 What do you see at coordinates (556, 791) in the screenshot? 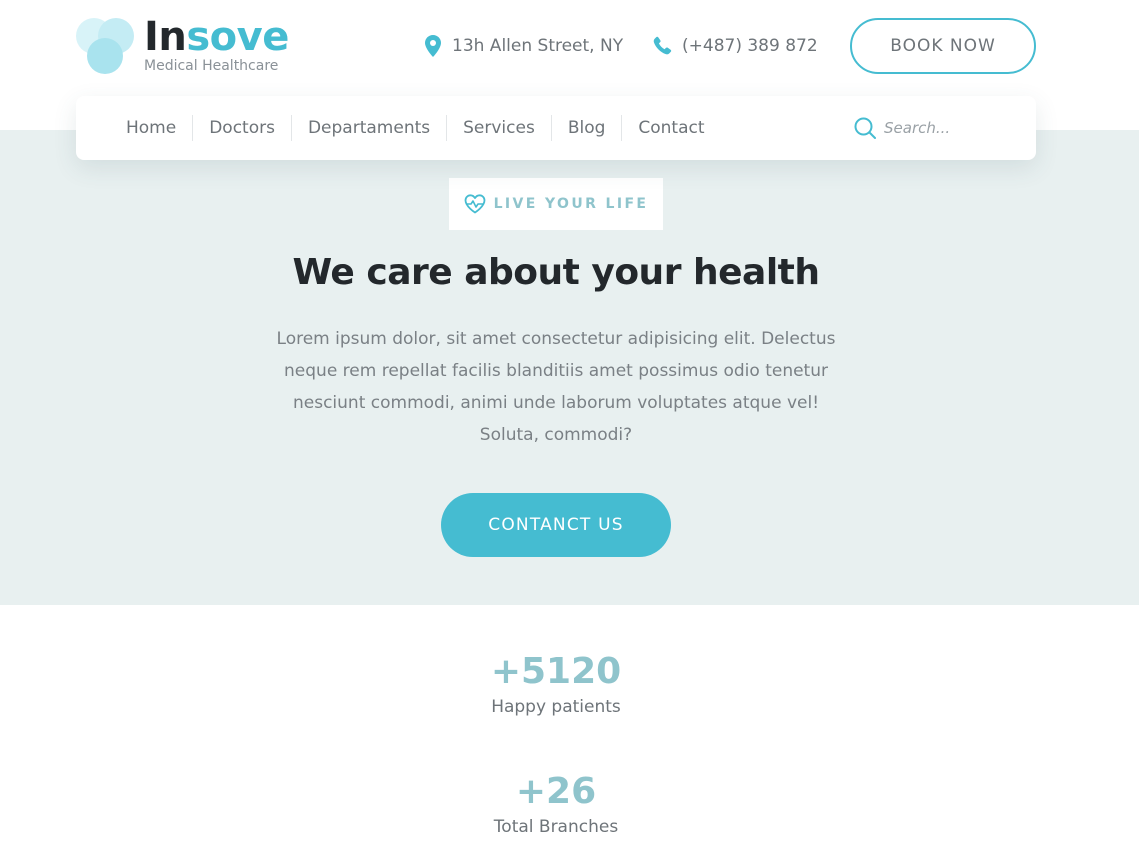
I see `stat-value: +26` at bounding box center [556, 791].